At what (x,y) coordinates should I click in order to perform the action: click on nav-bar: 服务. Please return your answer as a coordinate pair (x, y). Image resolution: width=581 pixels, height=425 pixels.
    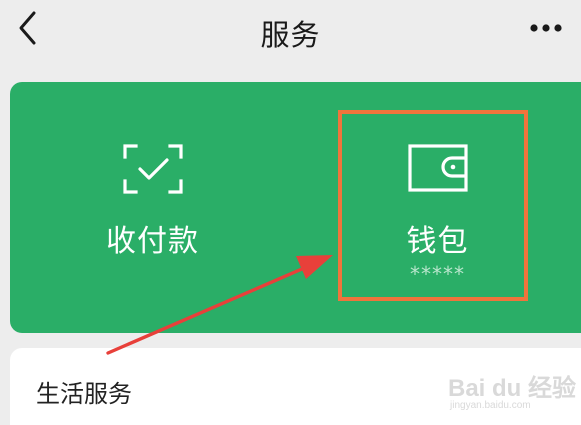
    Looking at the image, I should click on (290, 30).